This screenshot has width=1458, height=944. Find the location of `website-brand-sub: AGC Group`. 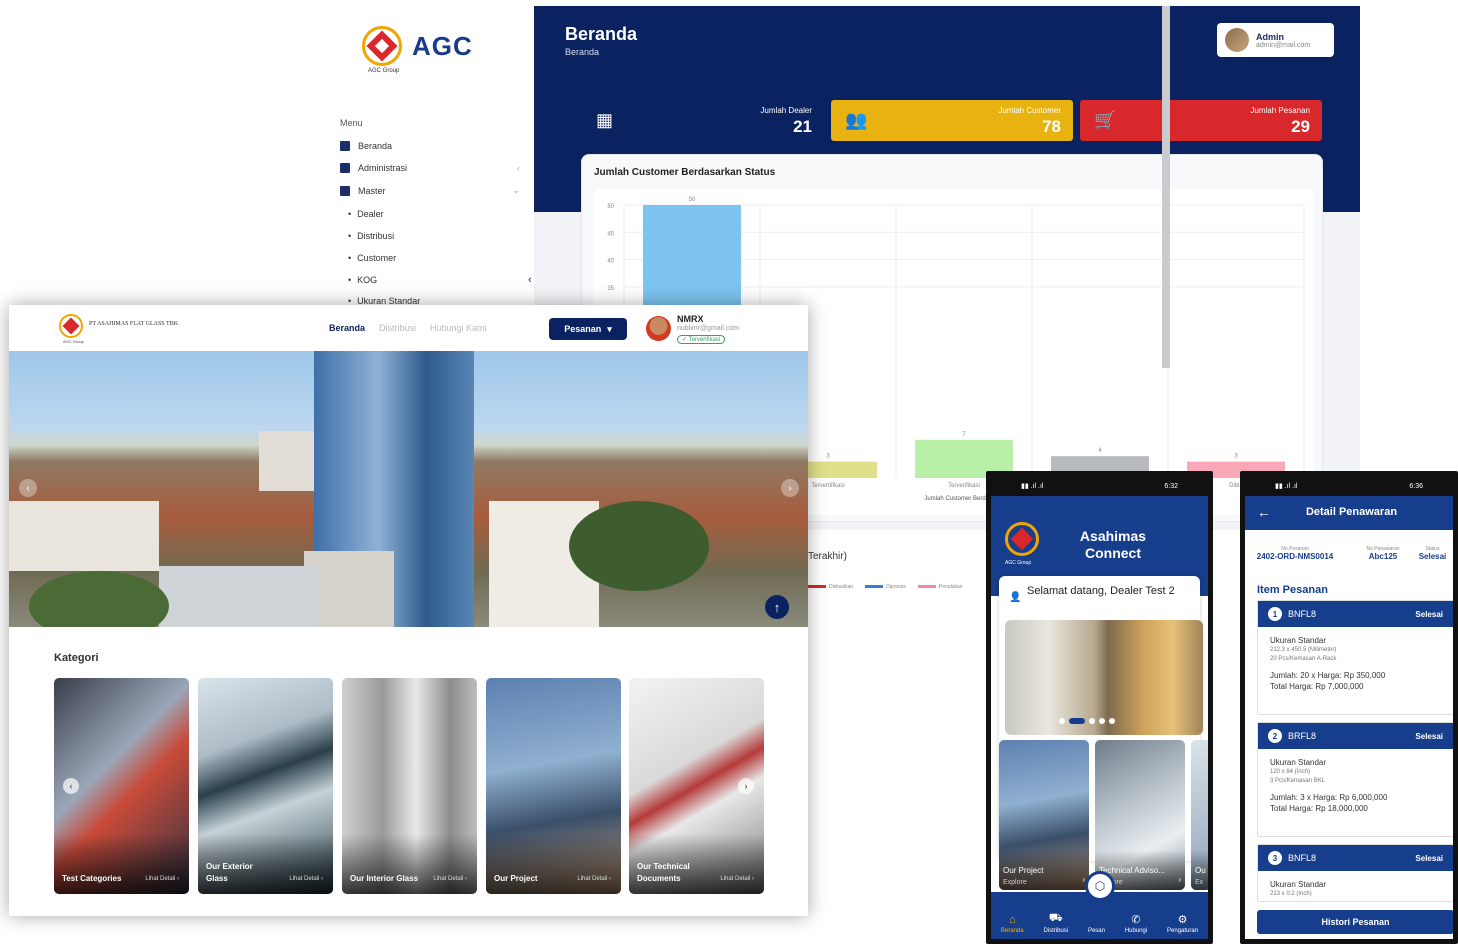

website-brand-sub: AGC Group is located at coordinates (73, 341).